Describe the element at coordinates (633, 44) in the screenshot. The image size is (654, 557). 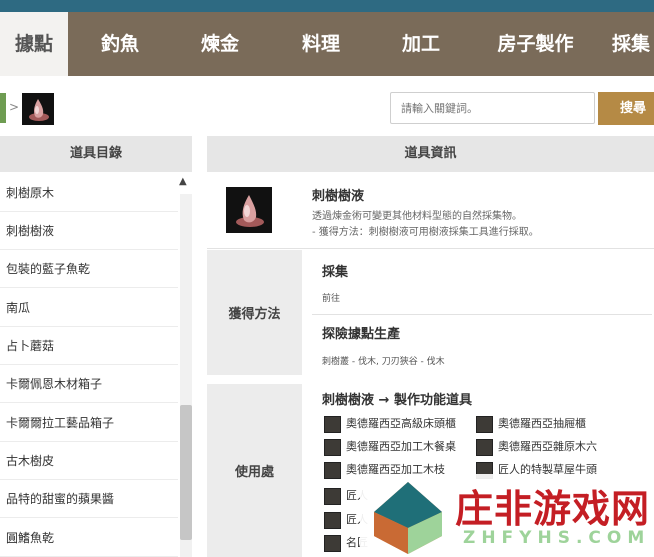
I see `tab-gathering: 採集` at that location.